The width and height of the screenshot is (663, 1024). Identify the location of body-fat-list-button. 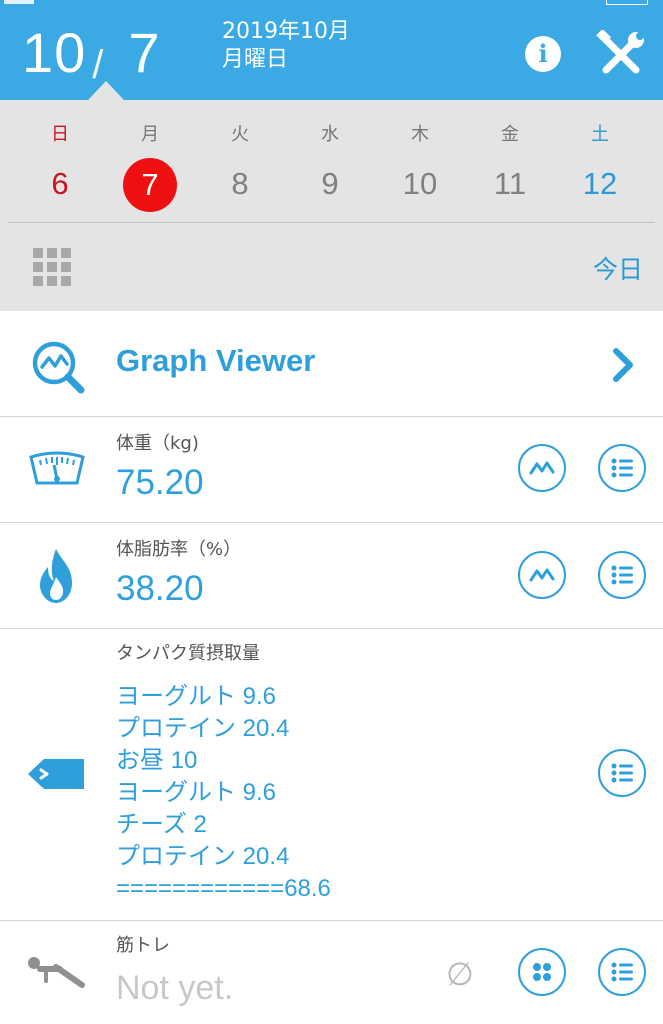
(622, 575).